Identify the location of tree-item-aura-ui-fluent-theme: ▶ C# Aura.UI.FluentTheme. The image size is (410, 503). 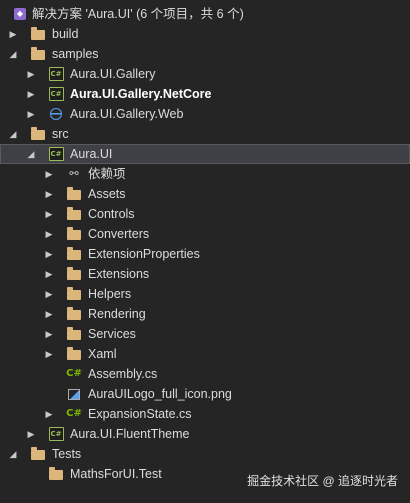
(205, 434).